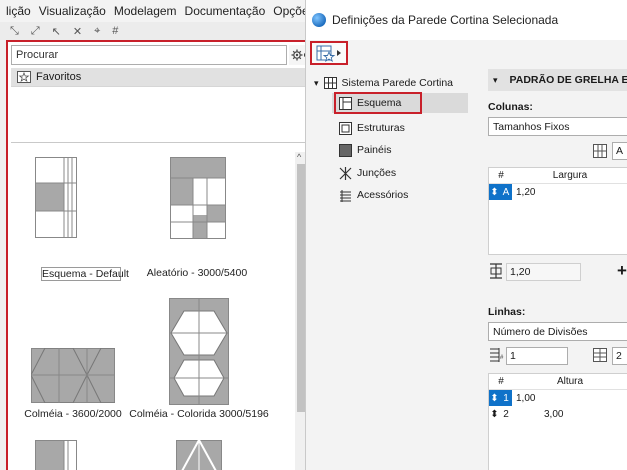 The height and width of the screenshot is (470, 627). Describe the element at coordinates (558, 398) in the screenshot. I see `table-row: ⬍ 1 1,00` at that location.